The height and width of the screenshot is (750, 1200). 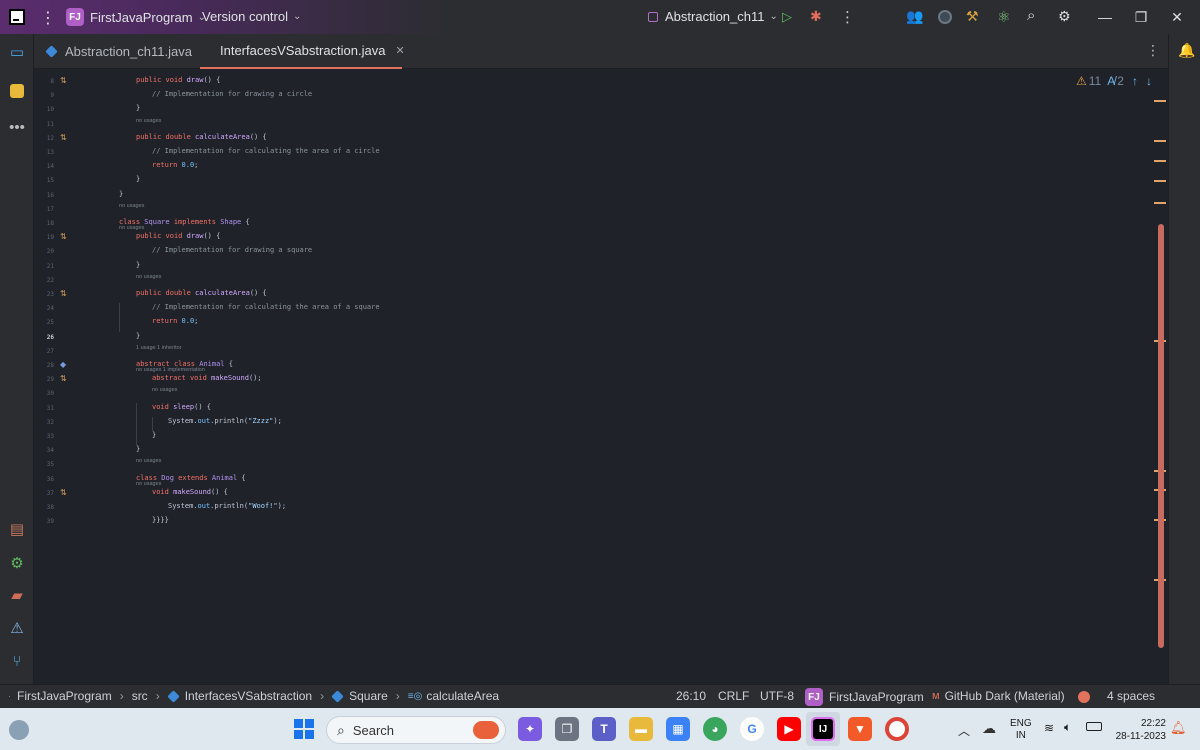 I want to click on code-line-25: return 0.0;, so click(x=175, y=321).